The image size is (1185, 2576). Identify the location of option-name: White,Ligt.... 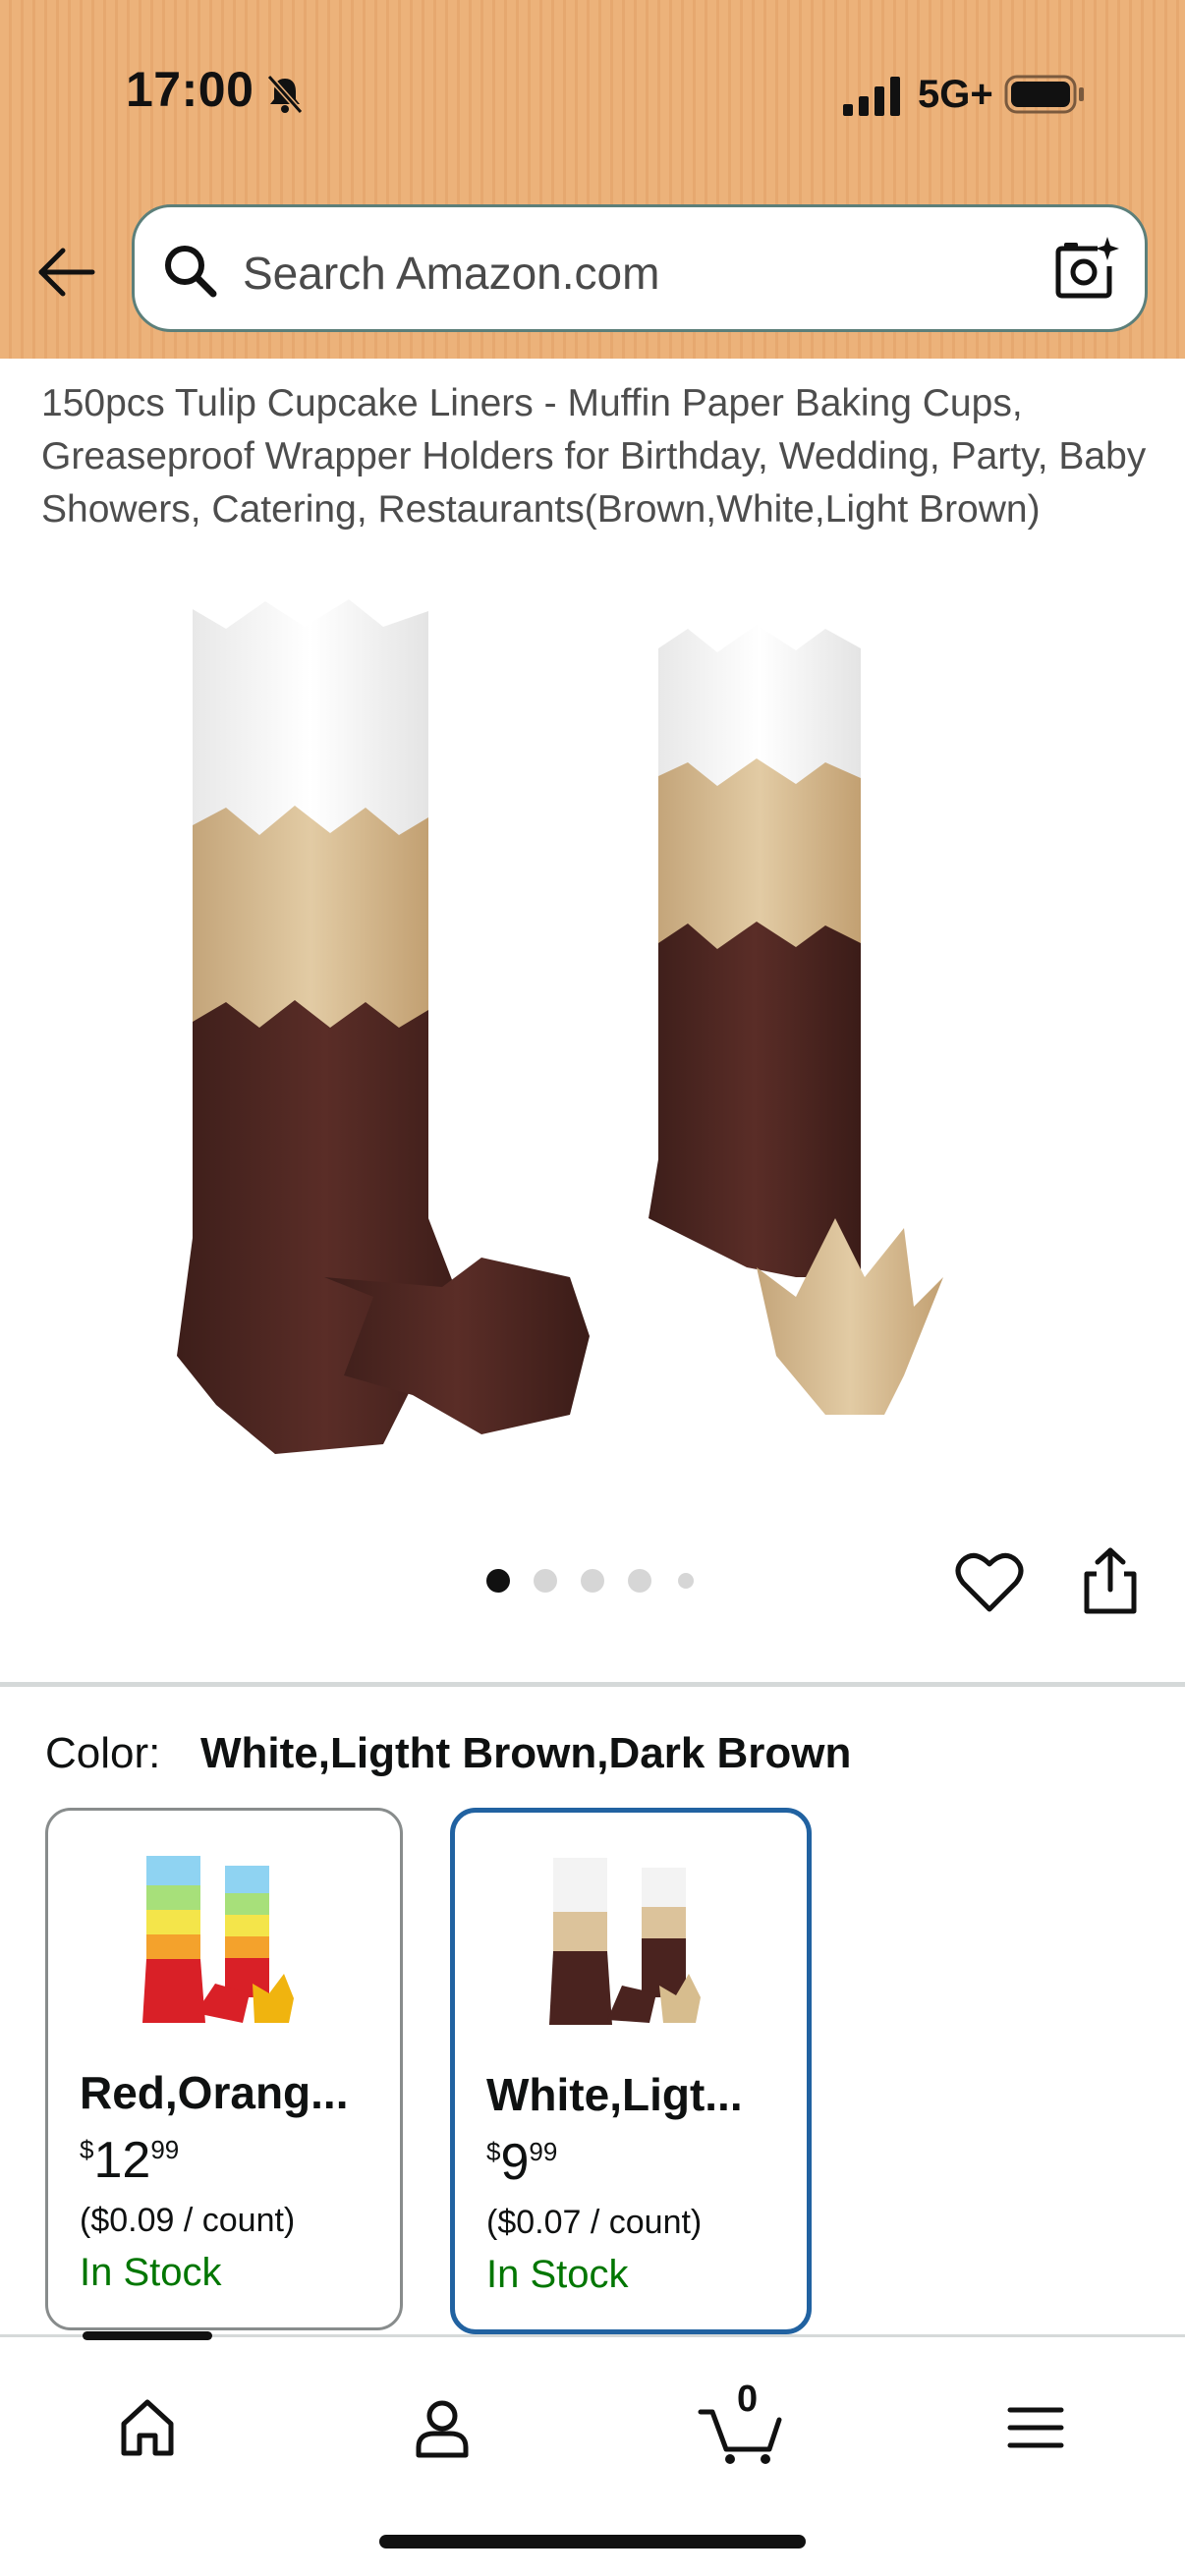
(614, 2094).